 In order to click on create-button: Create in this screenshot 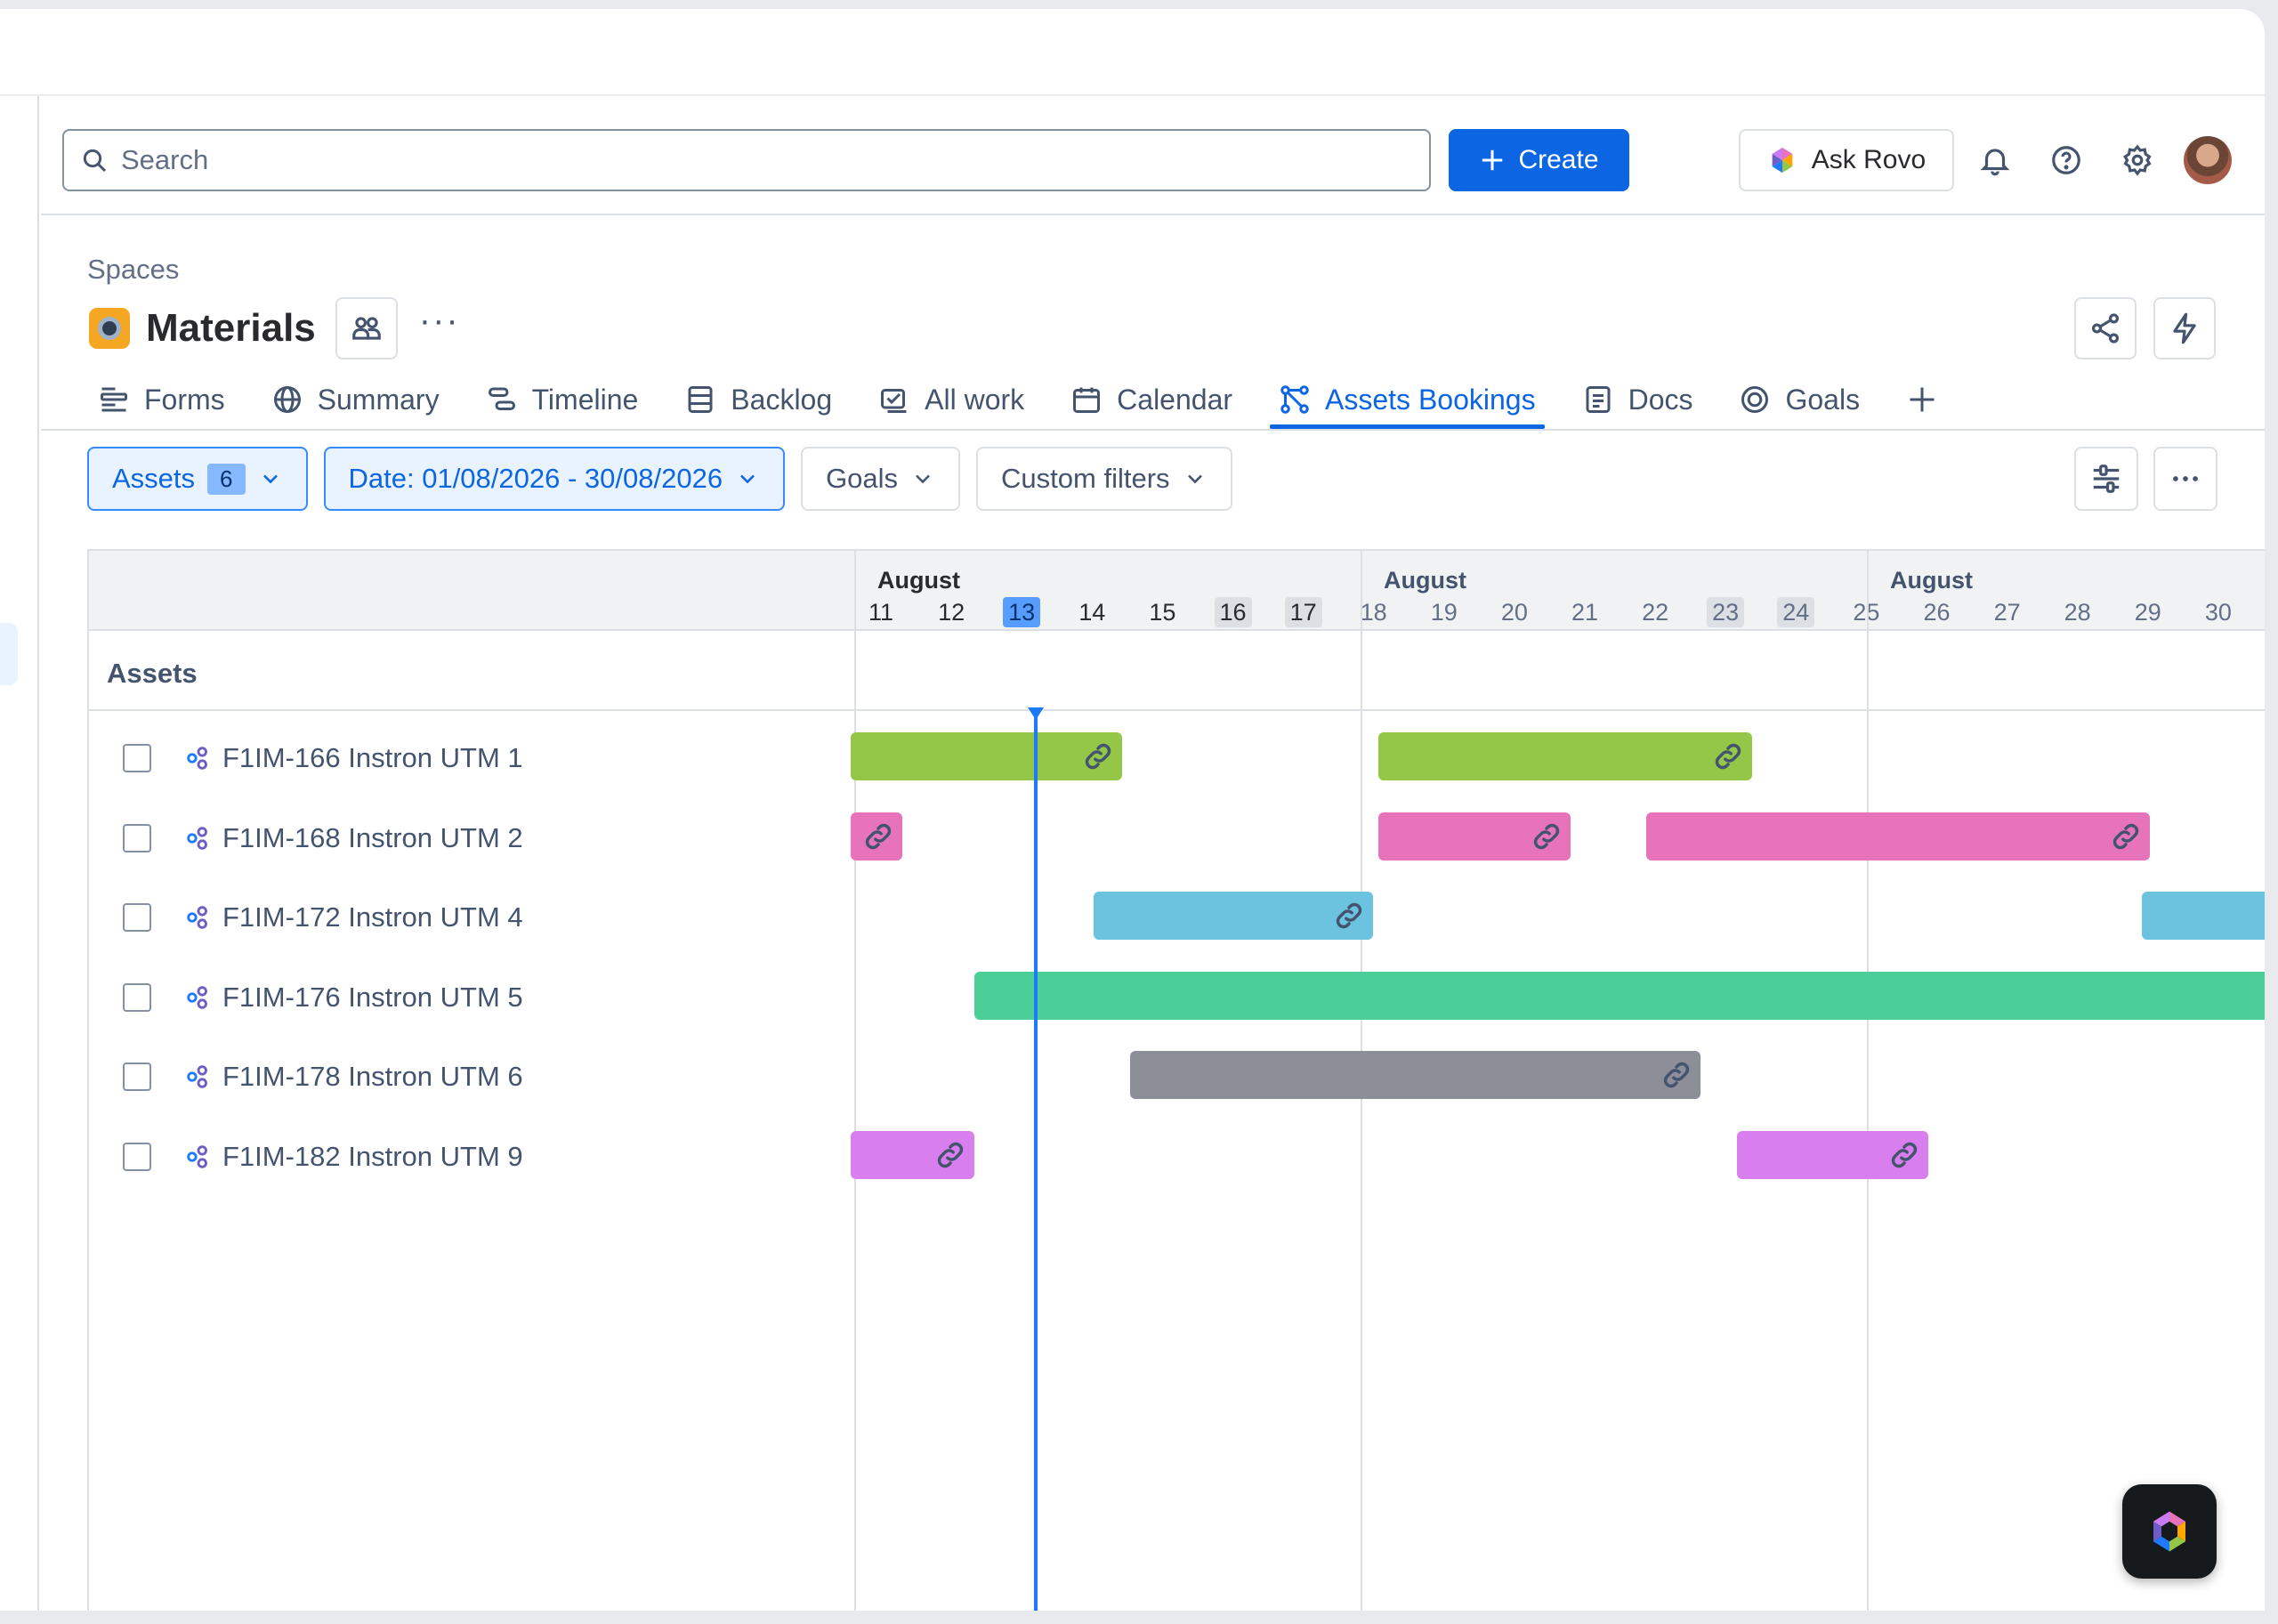, I will do `click(1539, 160)`.